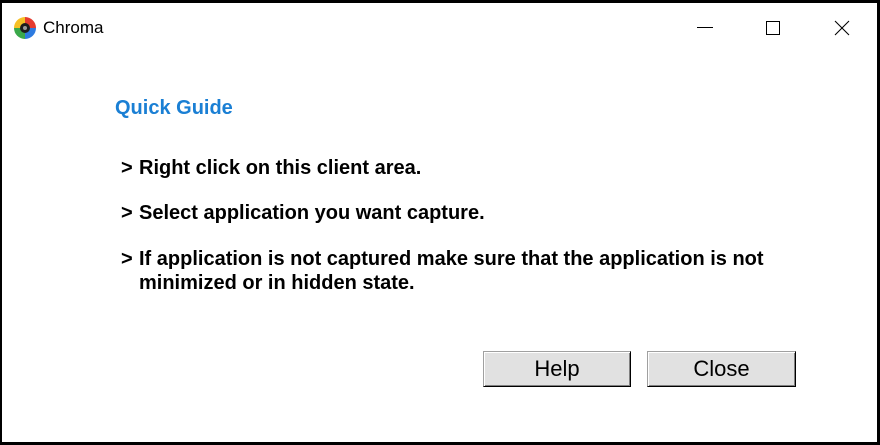 This screenshot has width=880, height=445. What do you see at coordinates (174, 108) in the screenshot?
I see `guide-heading: Quick Guide` at bounding box center [174, 108].